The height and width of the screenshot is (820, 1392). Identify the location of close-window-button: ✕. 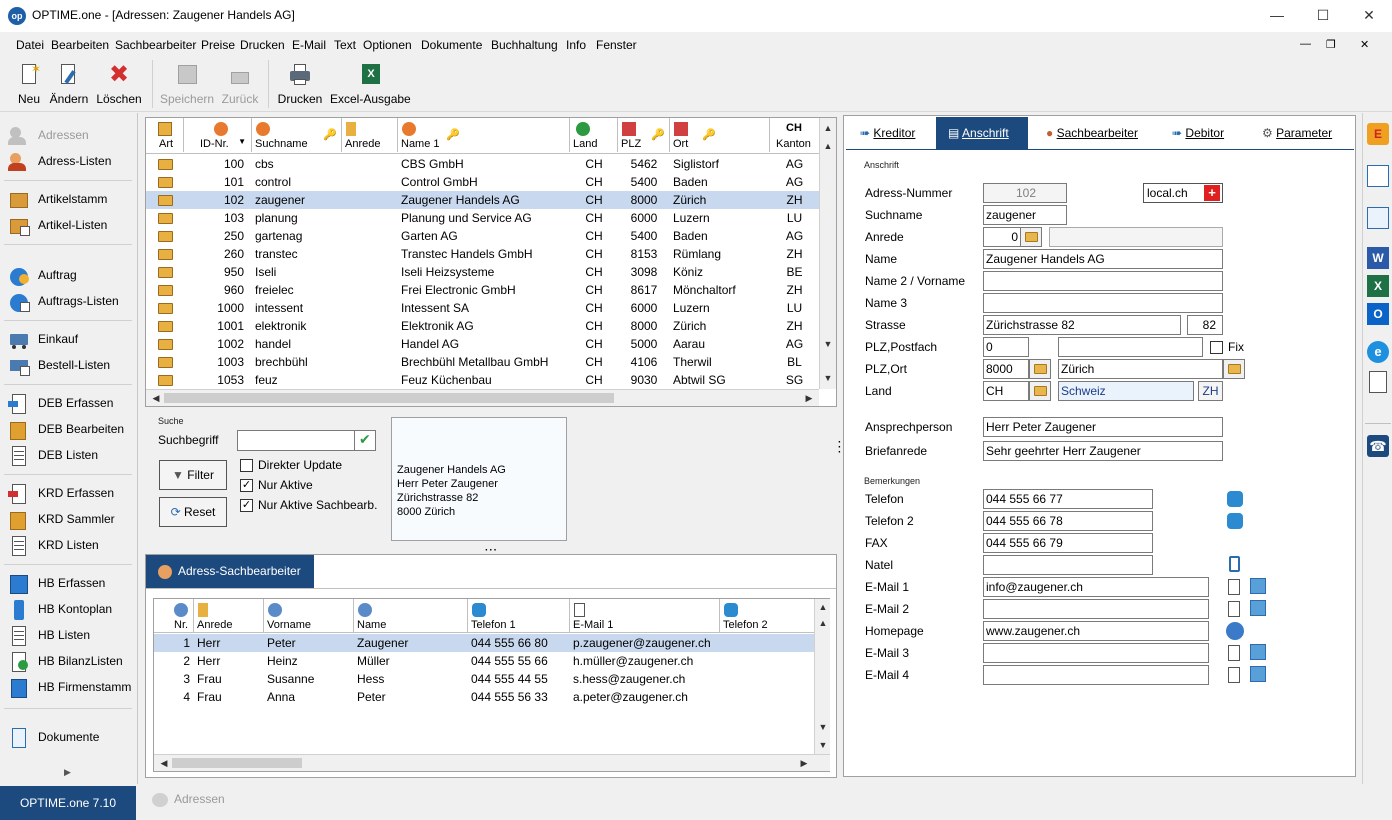
(1369, 16).